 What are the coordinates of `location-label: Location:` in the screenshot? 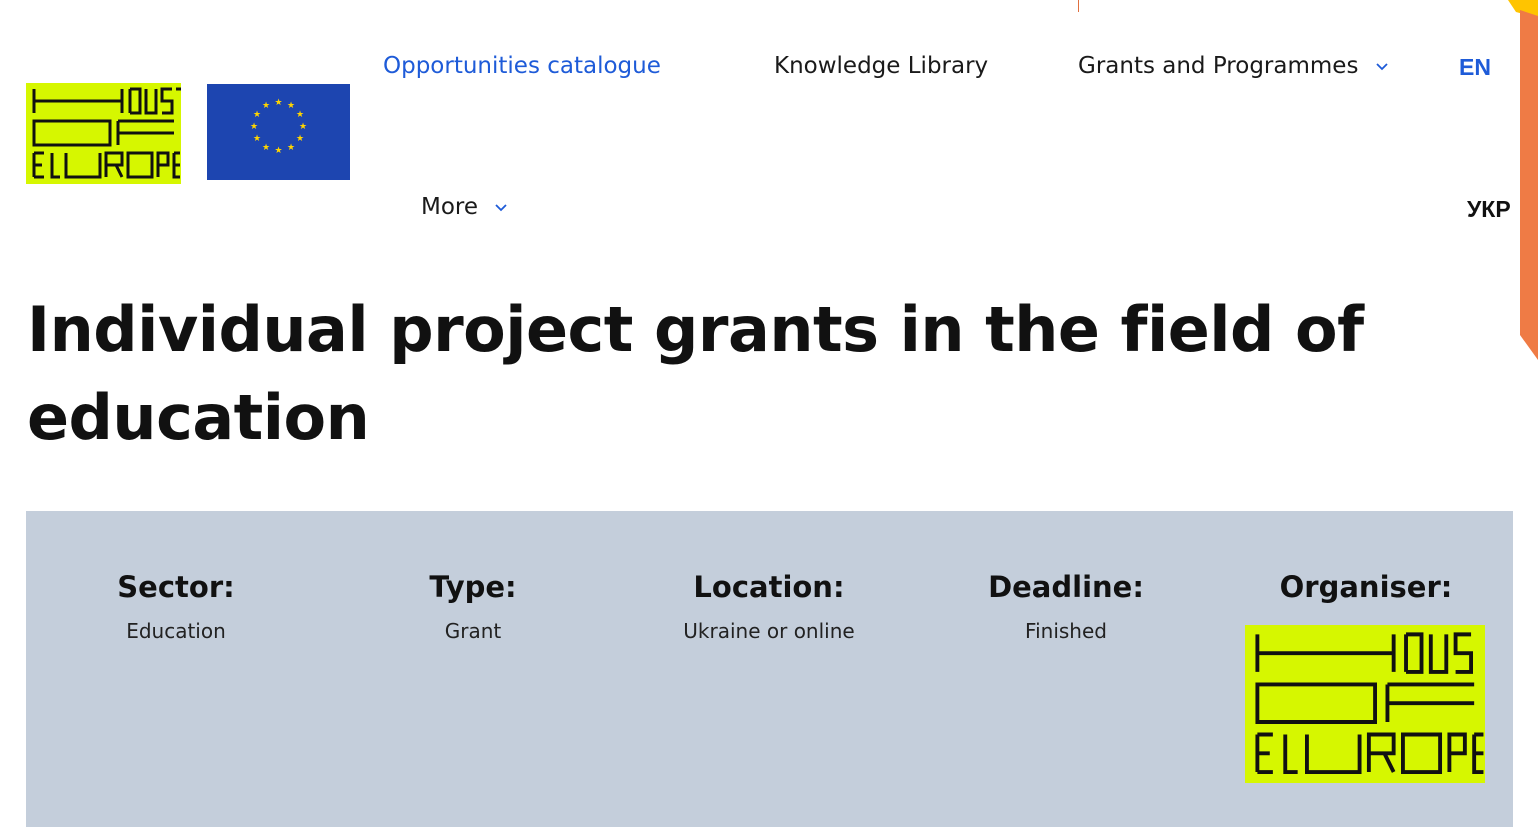 It's located at (769, 587).